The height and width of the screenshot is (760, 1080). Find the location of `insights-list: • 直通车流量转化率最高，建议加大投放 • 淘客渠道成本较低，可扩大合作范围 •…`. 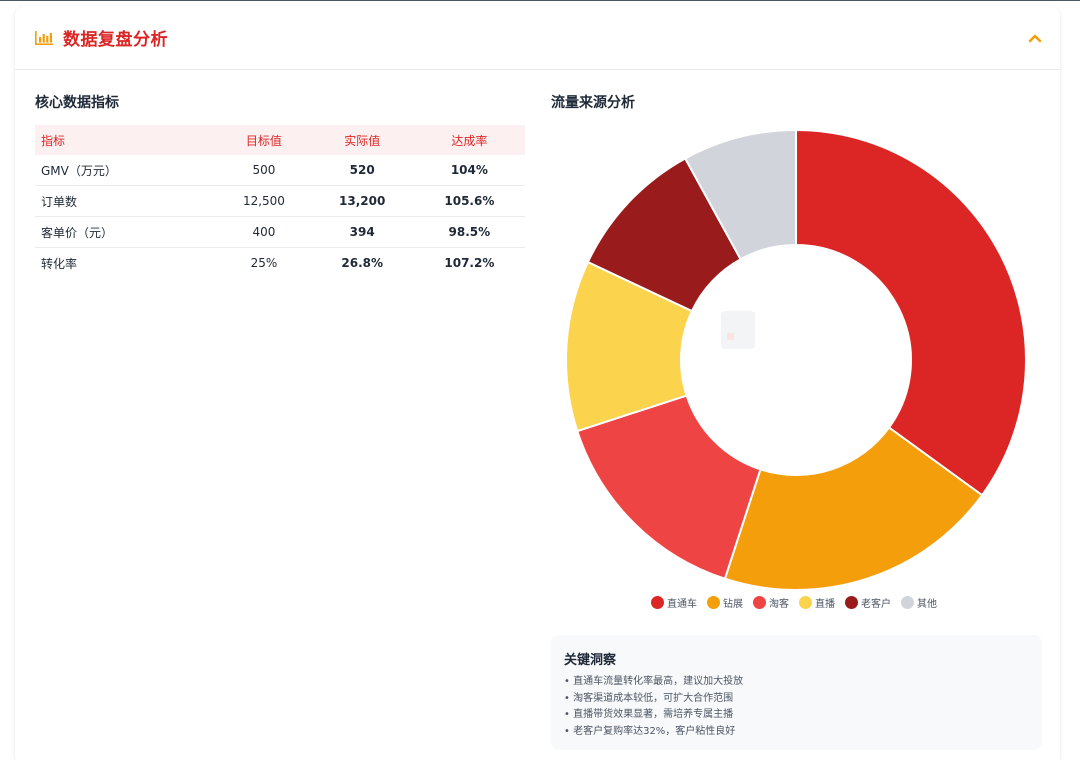

insights-list: • 直通车流量转化率最高，建议加大投放 • 淘客渠道成本较低，可扩大合作范围 •… is located at coordinates (653, 707).